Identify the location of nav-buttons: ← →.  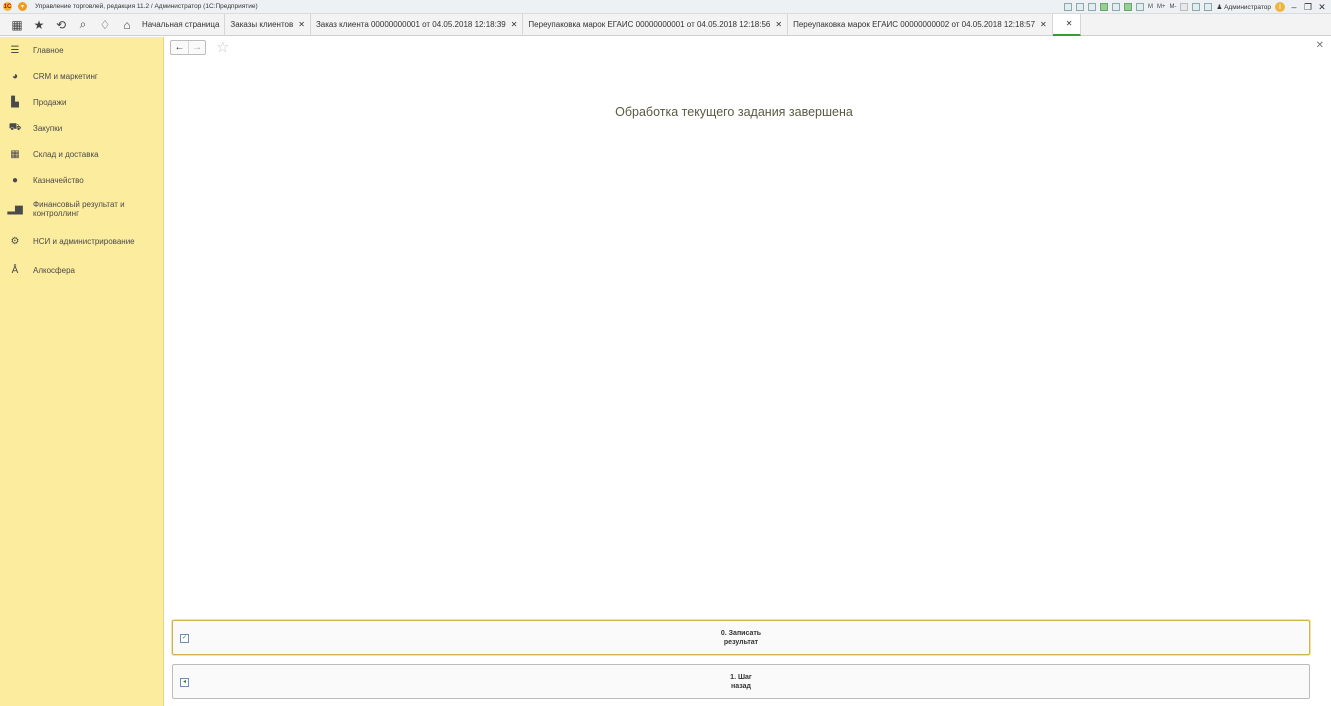
(188, 47).